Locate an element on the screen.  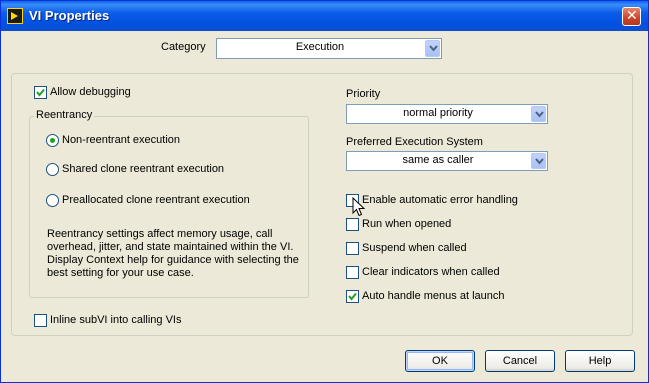
allow-debugging-checkbox is located at coordinates (40, 92).